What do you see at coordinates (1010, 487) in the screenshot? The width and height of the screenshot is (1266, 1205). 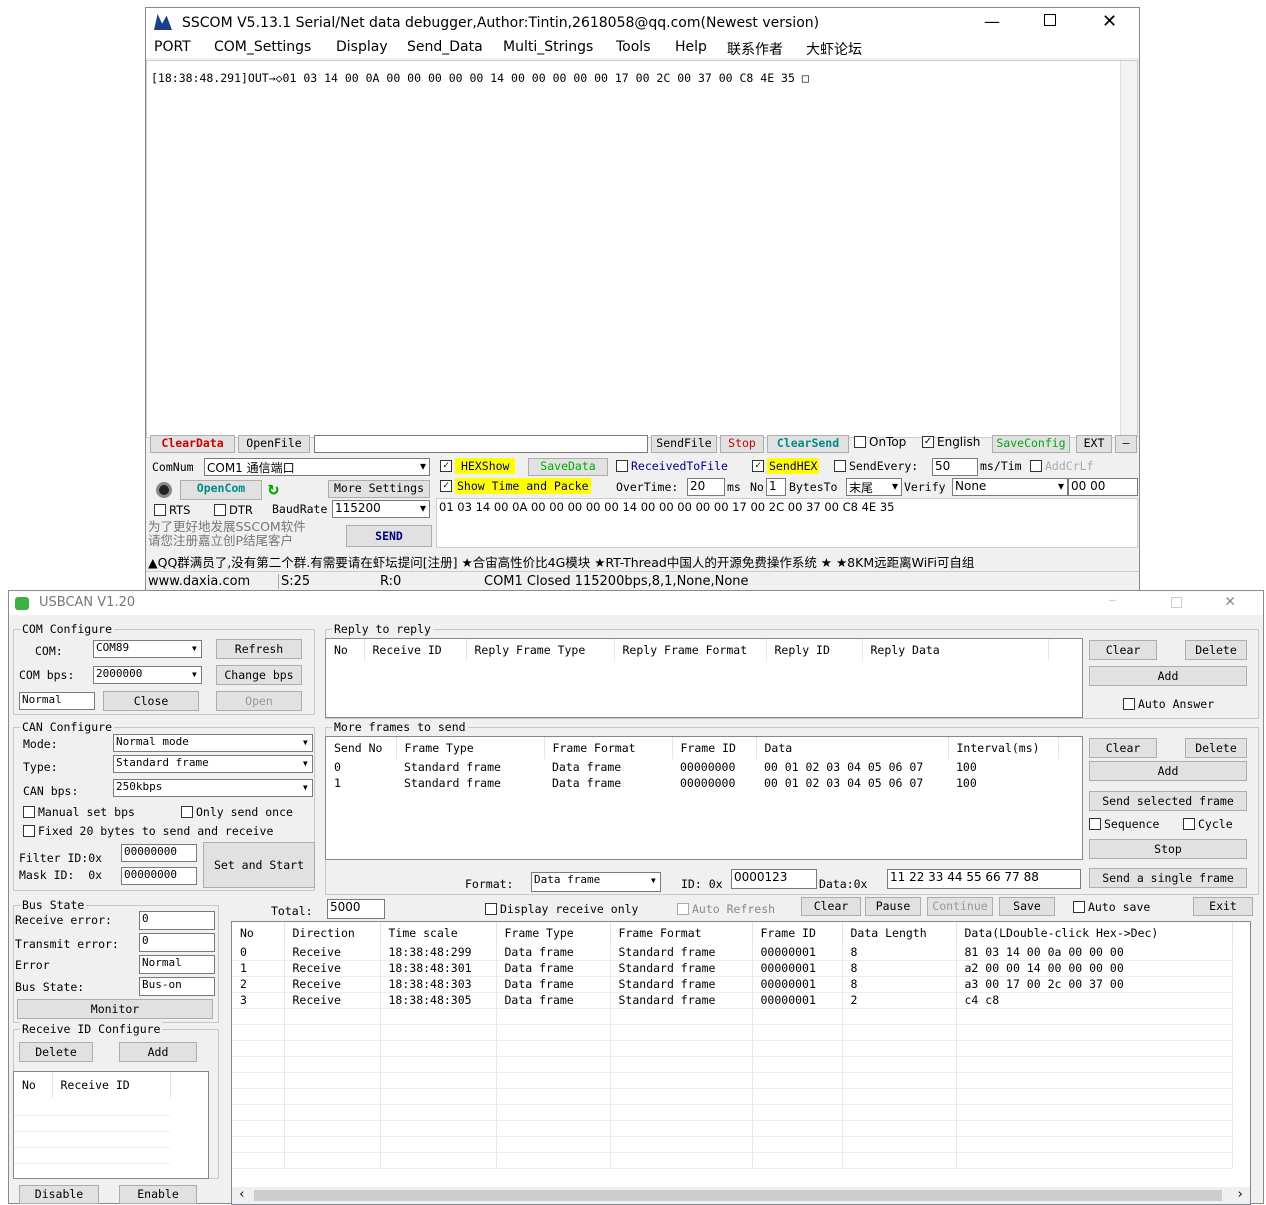 I see `verify-select: None` at bounding box center [1010, 487].